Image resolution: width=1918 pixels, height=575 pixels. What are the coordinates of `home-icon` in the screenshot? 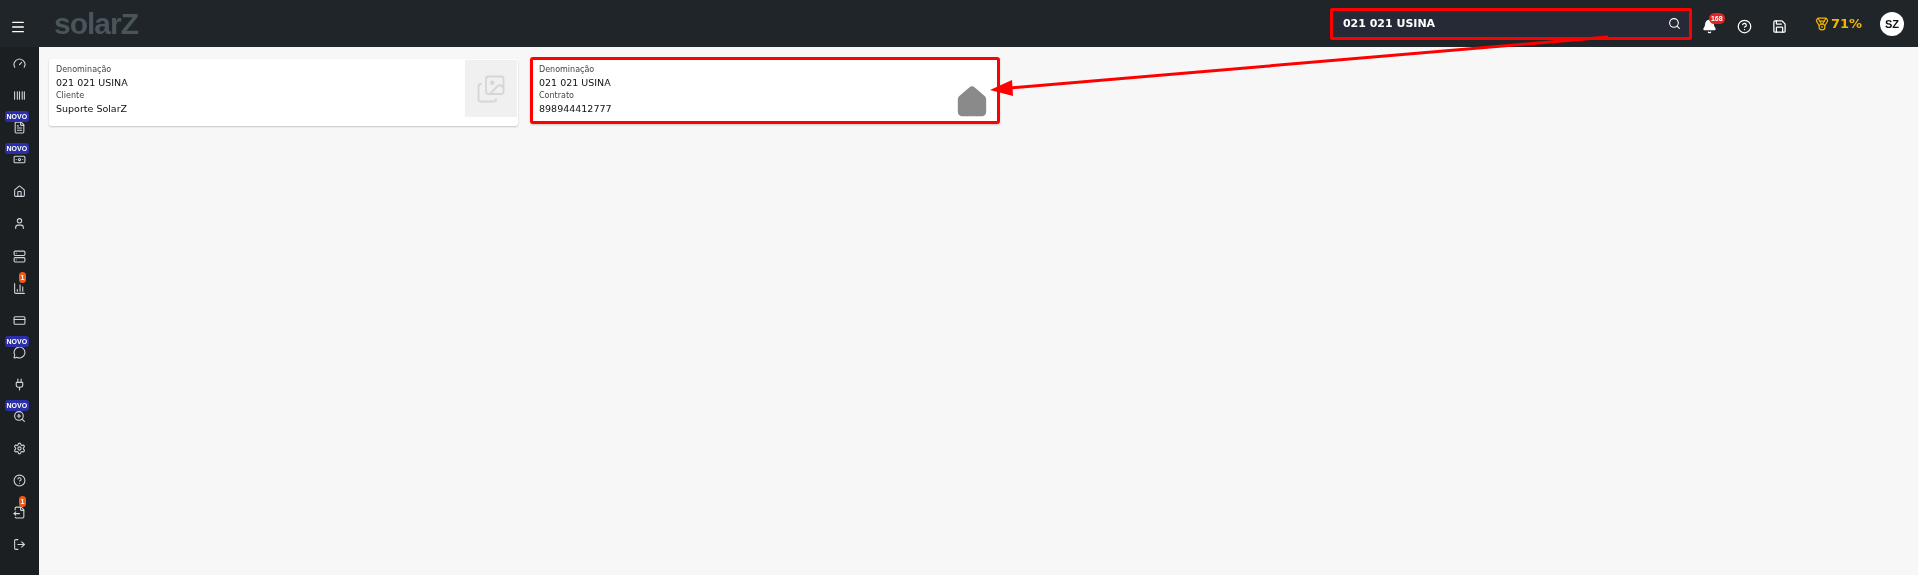 It's located at (19, 192).